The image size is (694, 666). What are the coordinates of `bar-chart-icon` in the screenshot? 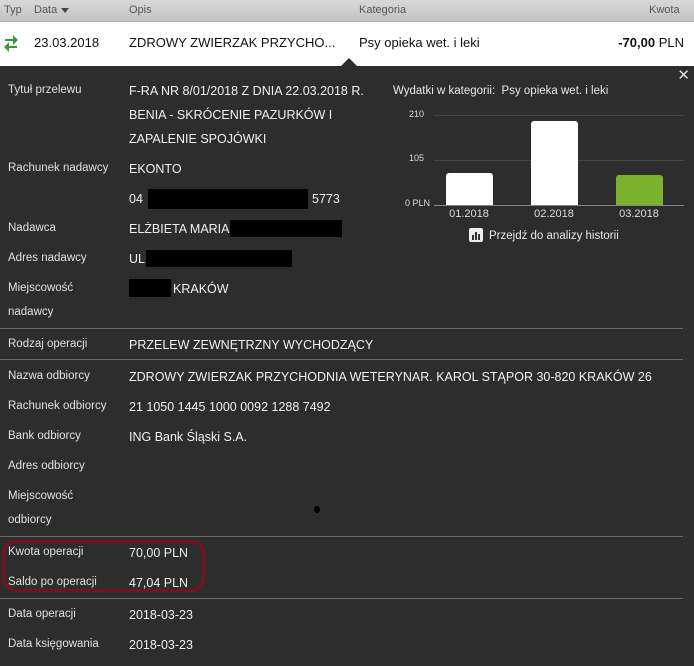 It's located at (476, 235).